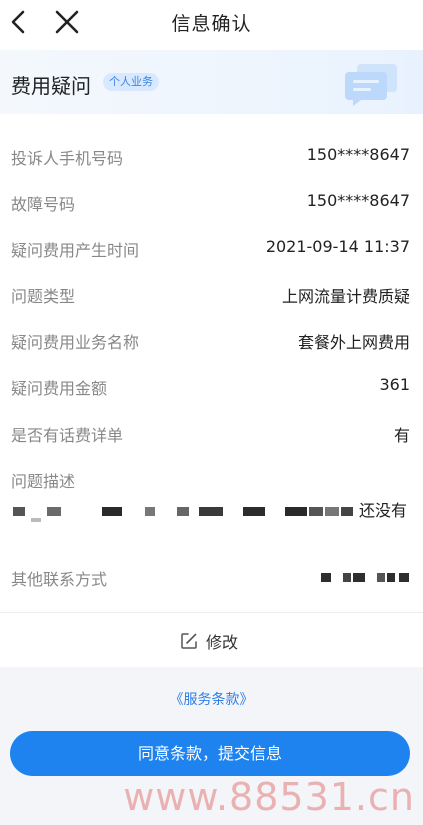 Image resolution: width=423 pixels, height=825 pixels. Describe the element at coordinates (211, 699) in the screenshot. I see `terms-link: 《服务条款》` at that location.